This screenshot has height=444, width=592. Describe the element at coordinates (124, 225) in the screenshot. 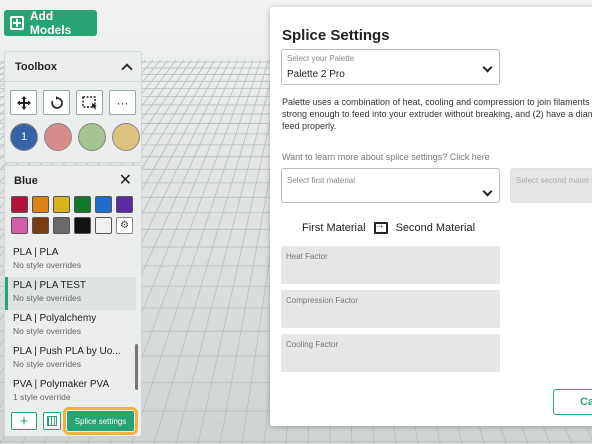

I see `gear-icon: ⚙` at that location.